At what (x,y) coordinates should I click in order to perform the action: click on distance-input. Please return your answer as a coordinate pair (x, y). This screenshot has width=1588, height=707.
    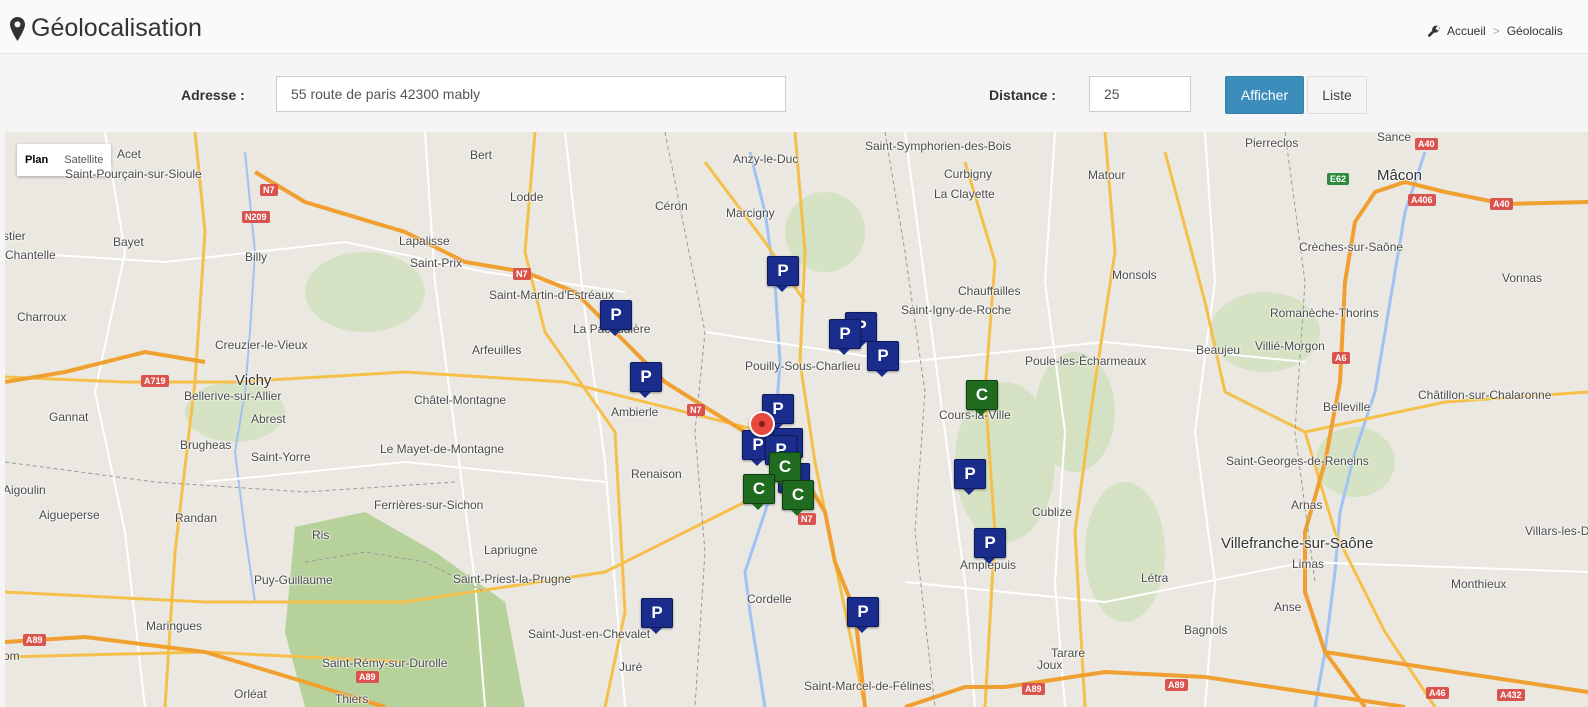
    Looking at the image, I should click on (1140, 94).